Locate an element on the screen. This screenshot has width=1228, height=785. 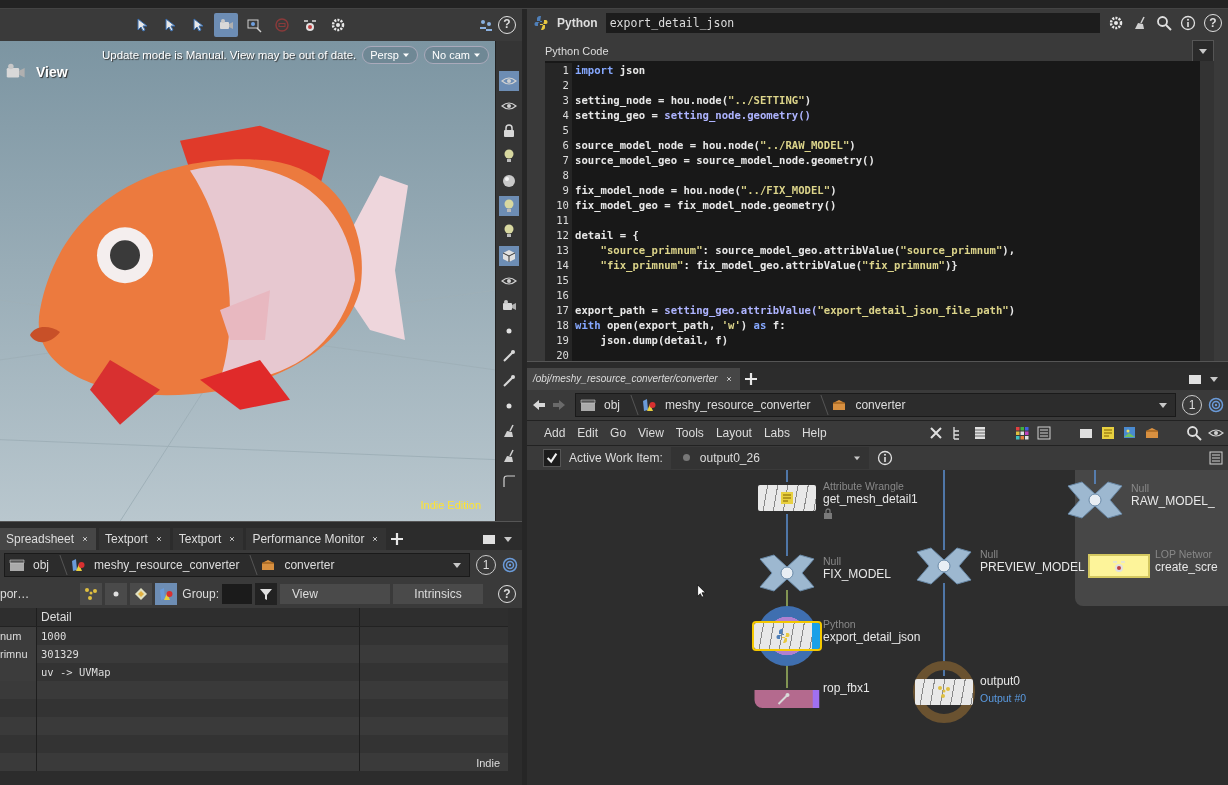
node-name: RAW_MODEL_ is located at coordinates (1173, 500).